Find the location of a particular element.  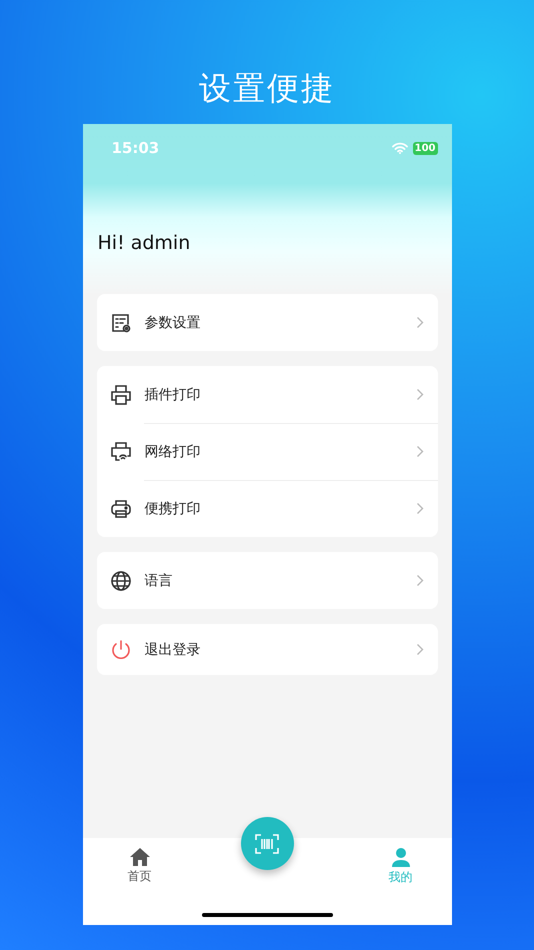

scan-button is located at coordinates (267, 843).